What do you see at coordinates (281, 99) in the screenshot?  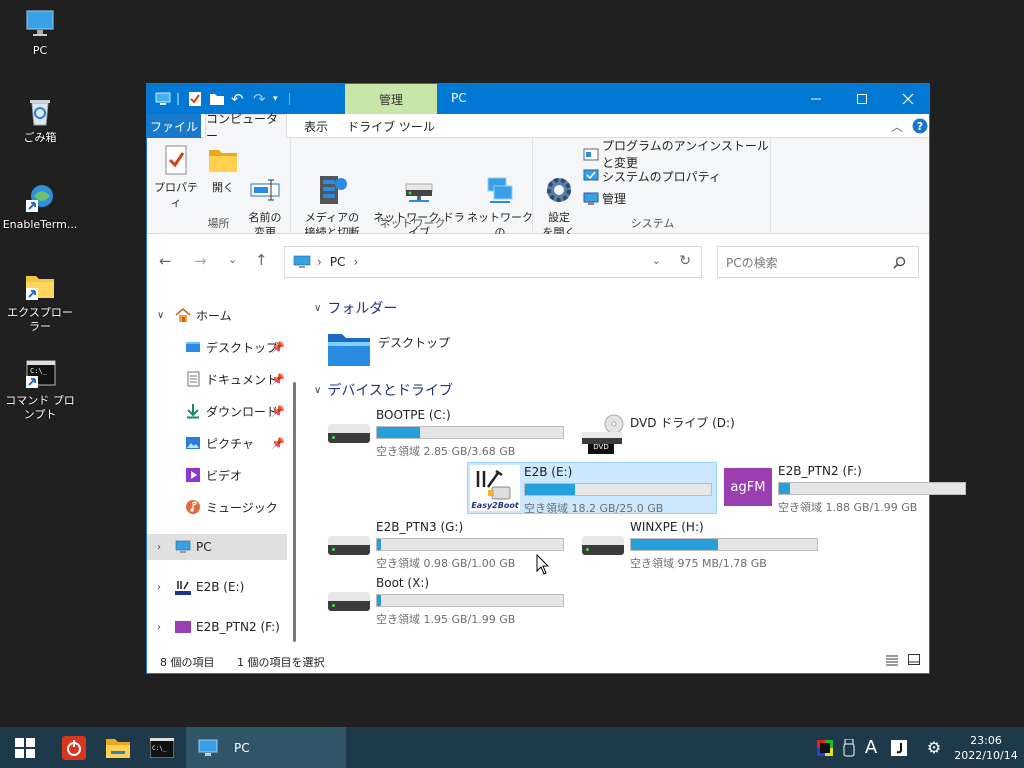 I see `customize-qa-chevron-icon: ▾` at bounding box center [281, 99].